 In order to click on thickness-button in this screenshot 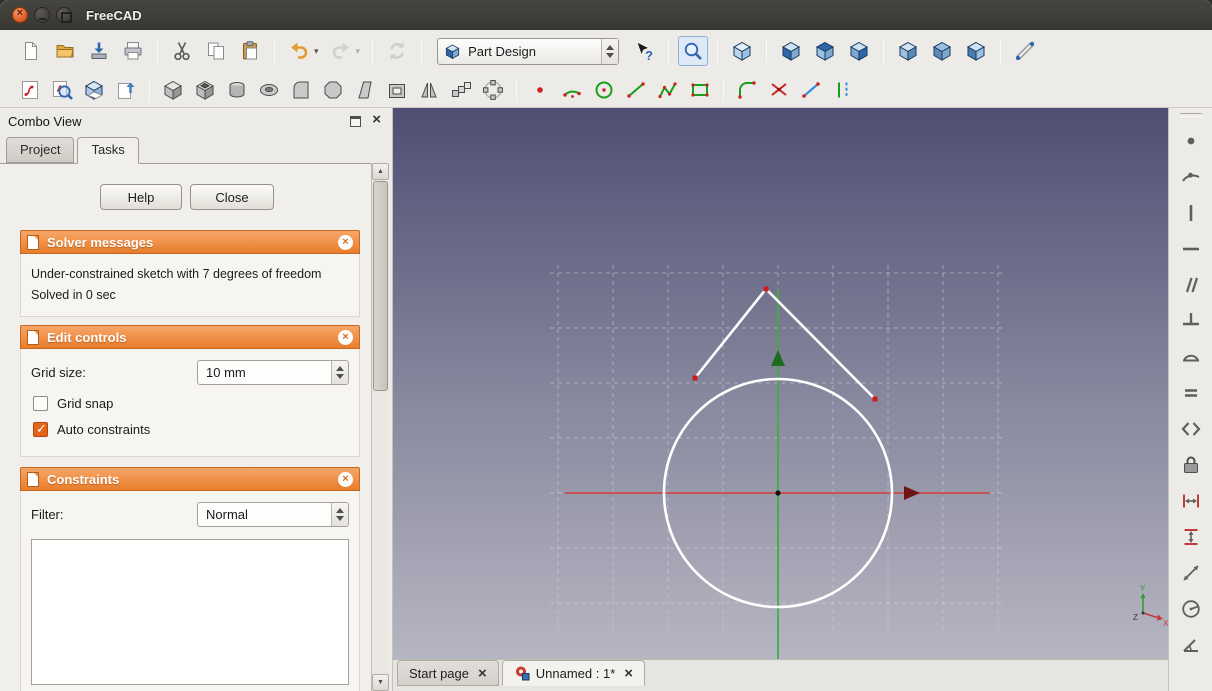, I will do `click(397, 90)`.